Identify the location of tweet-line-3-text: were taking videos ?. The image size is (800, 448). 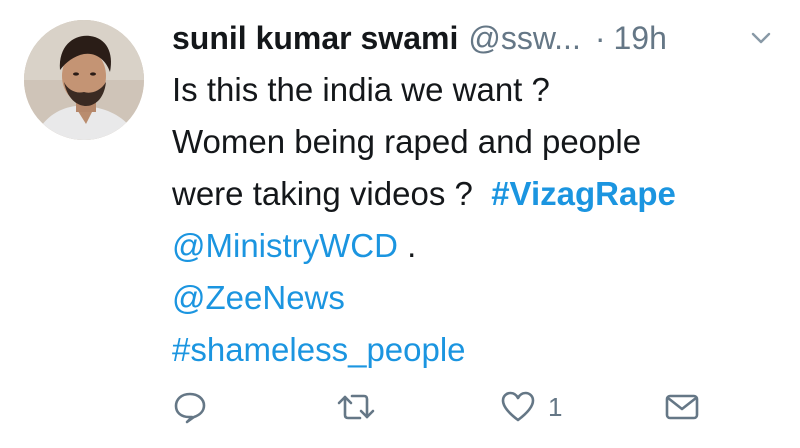
(322, 193).